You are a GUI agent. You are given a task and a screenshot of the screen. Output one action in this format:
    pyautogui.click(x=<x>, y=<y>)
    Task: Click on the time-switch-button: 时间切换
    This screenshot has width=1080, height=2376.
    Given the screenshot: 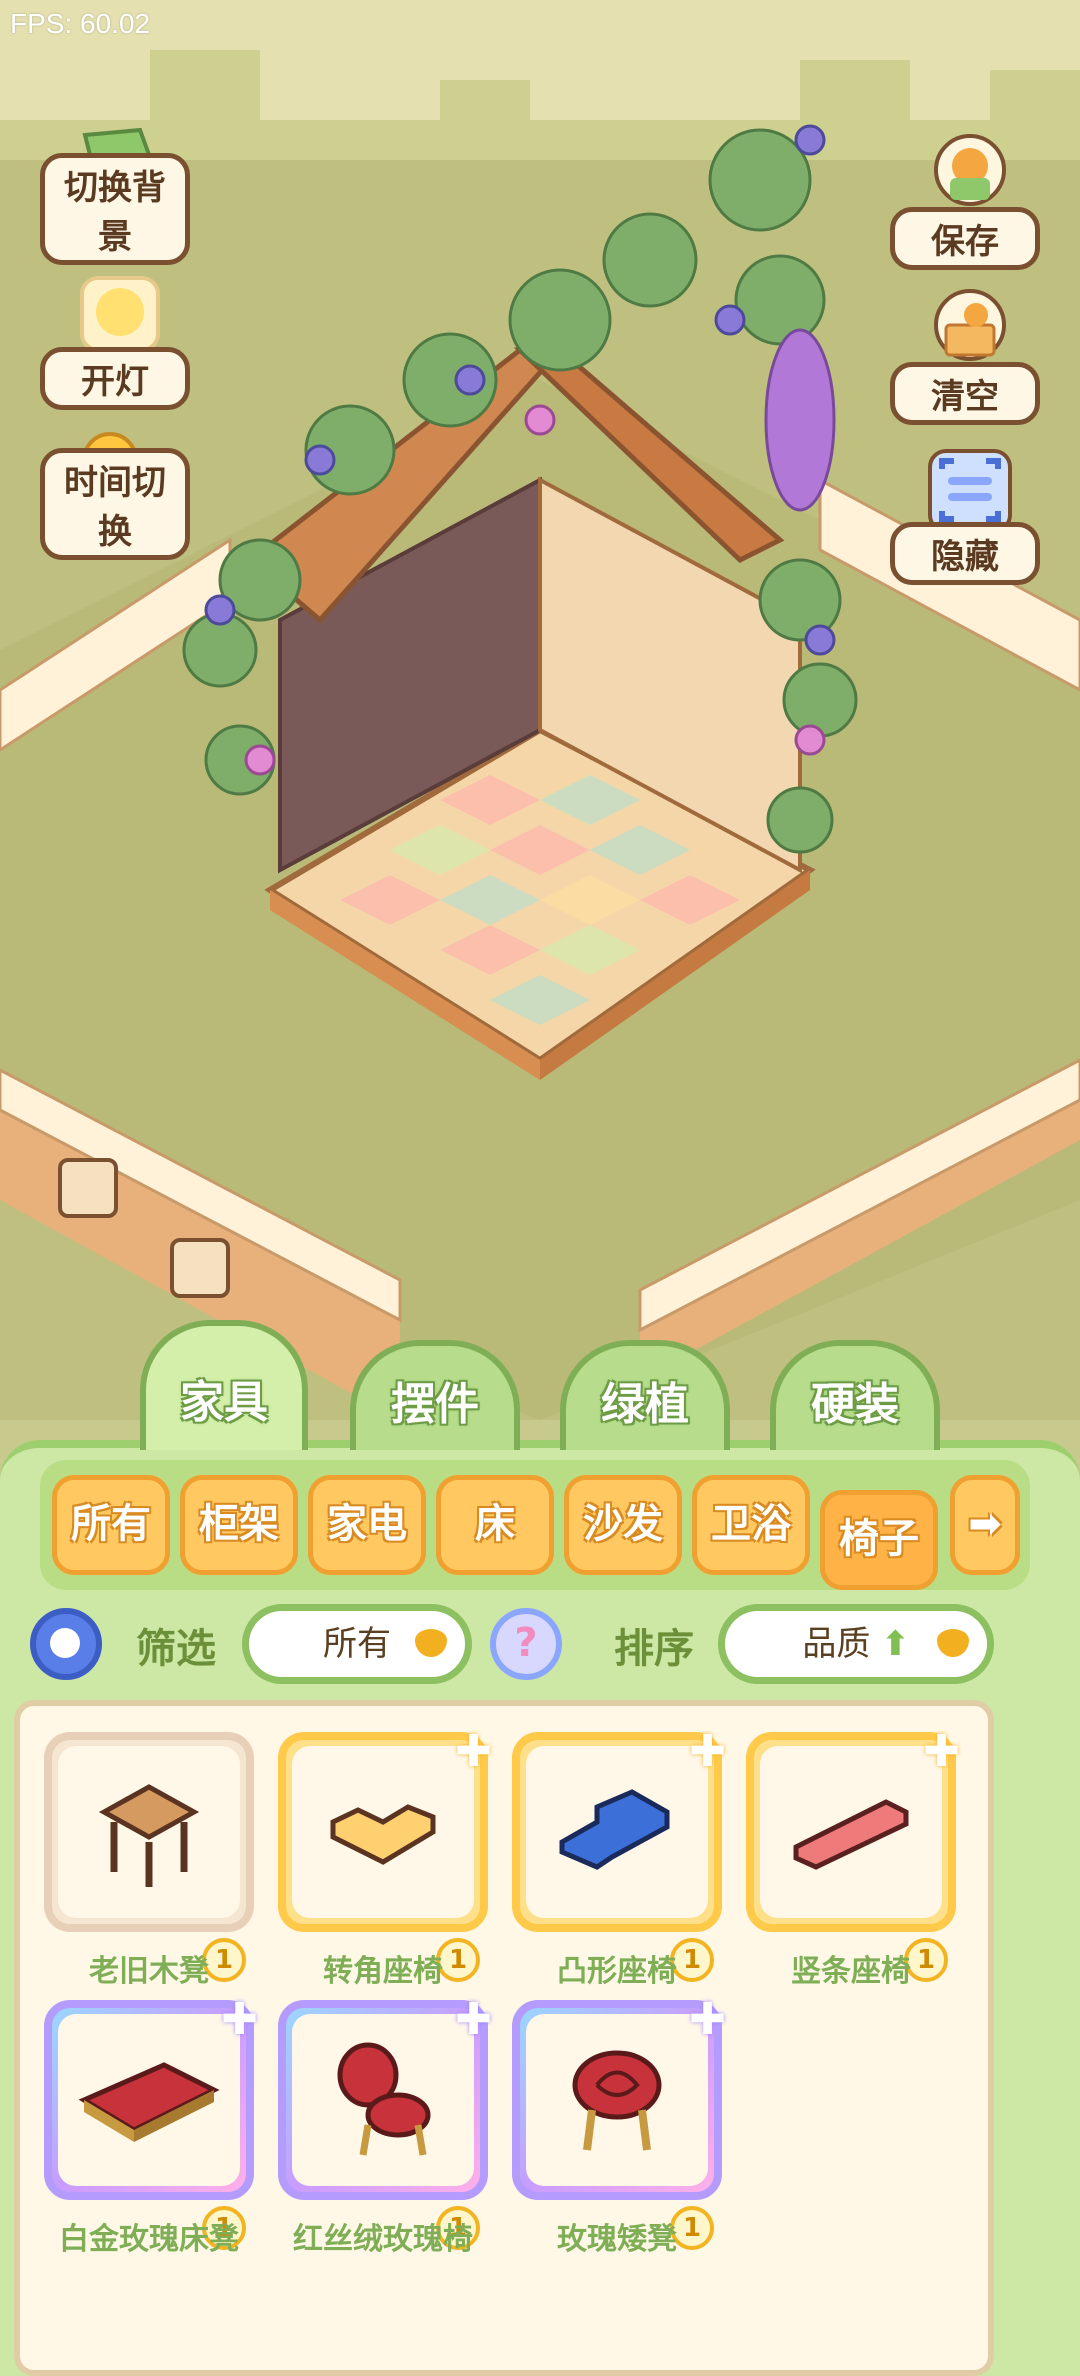 What is the action you would take?
    pyautogui.click(x=115, y=490)
    